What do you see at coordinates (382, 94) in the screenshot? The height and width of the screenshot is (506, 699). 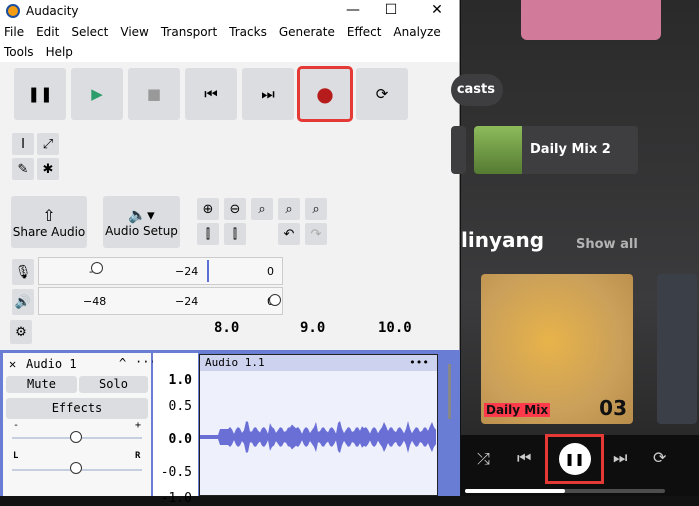 I see `loop-button: ⟳` at bounding box center [382, 94].